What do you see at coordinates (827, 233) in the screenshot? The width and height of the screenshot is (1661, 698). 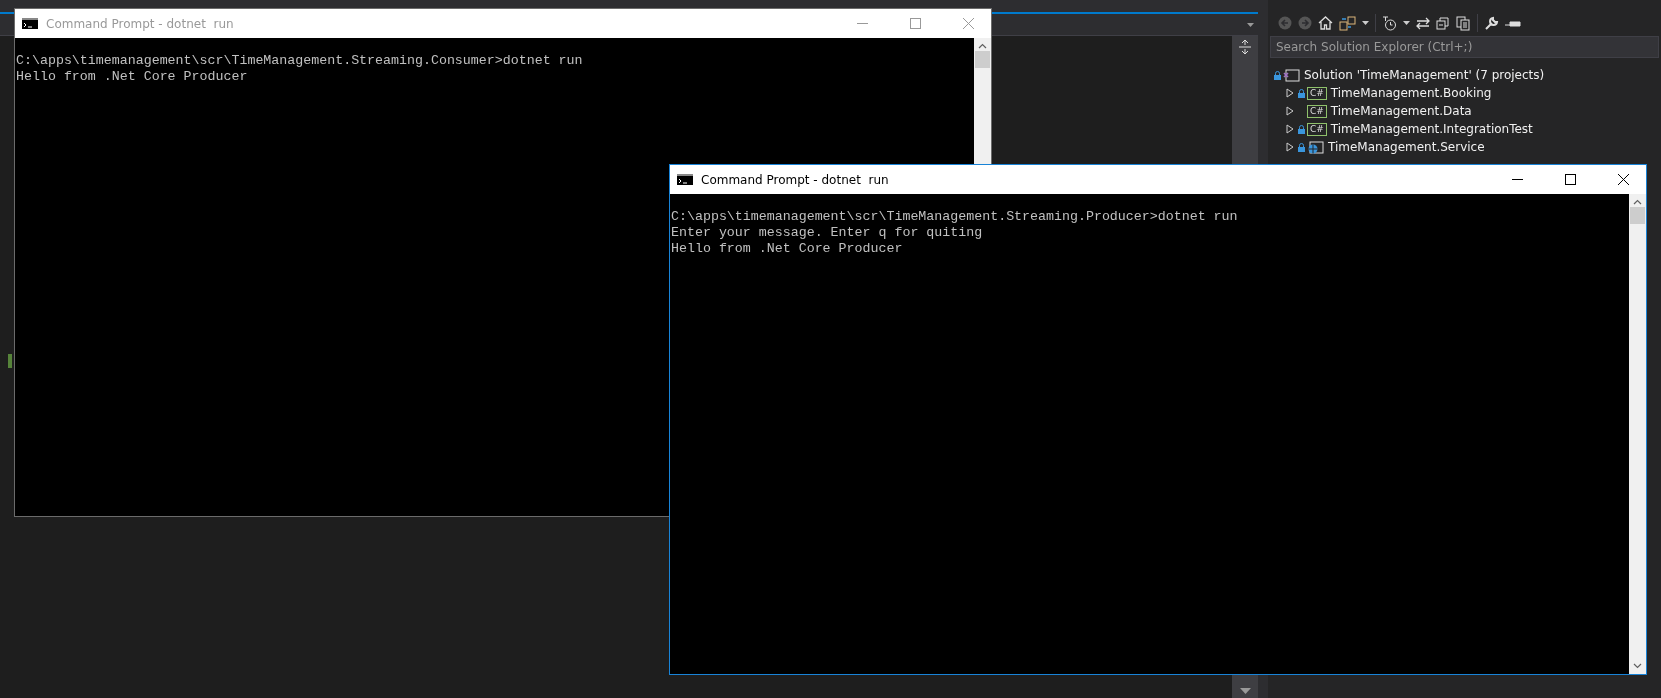 I see `console-line: Enter your message. Enter q for quiting` at bounding box center [827, 233].